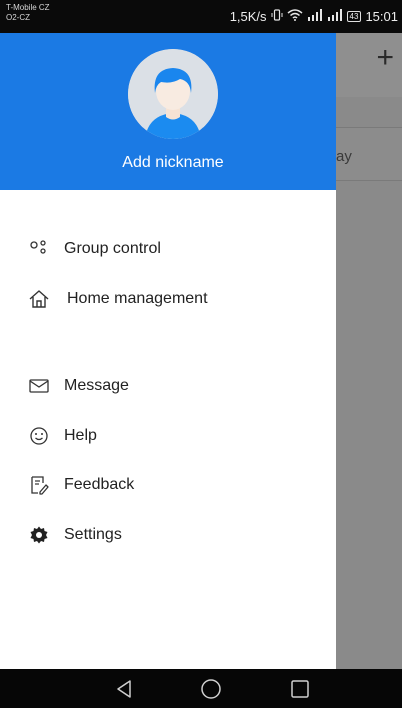 This screenshot has width=402, height=708. Describe the element at coordinates (39, 485) in the screenshot. I see `feedback-edit-icon` at that location.